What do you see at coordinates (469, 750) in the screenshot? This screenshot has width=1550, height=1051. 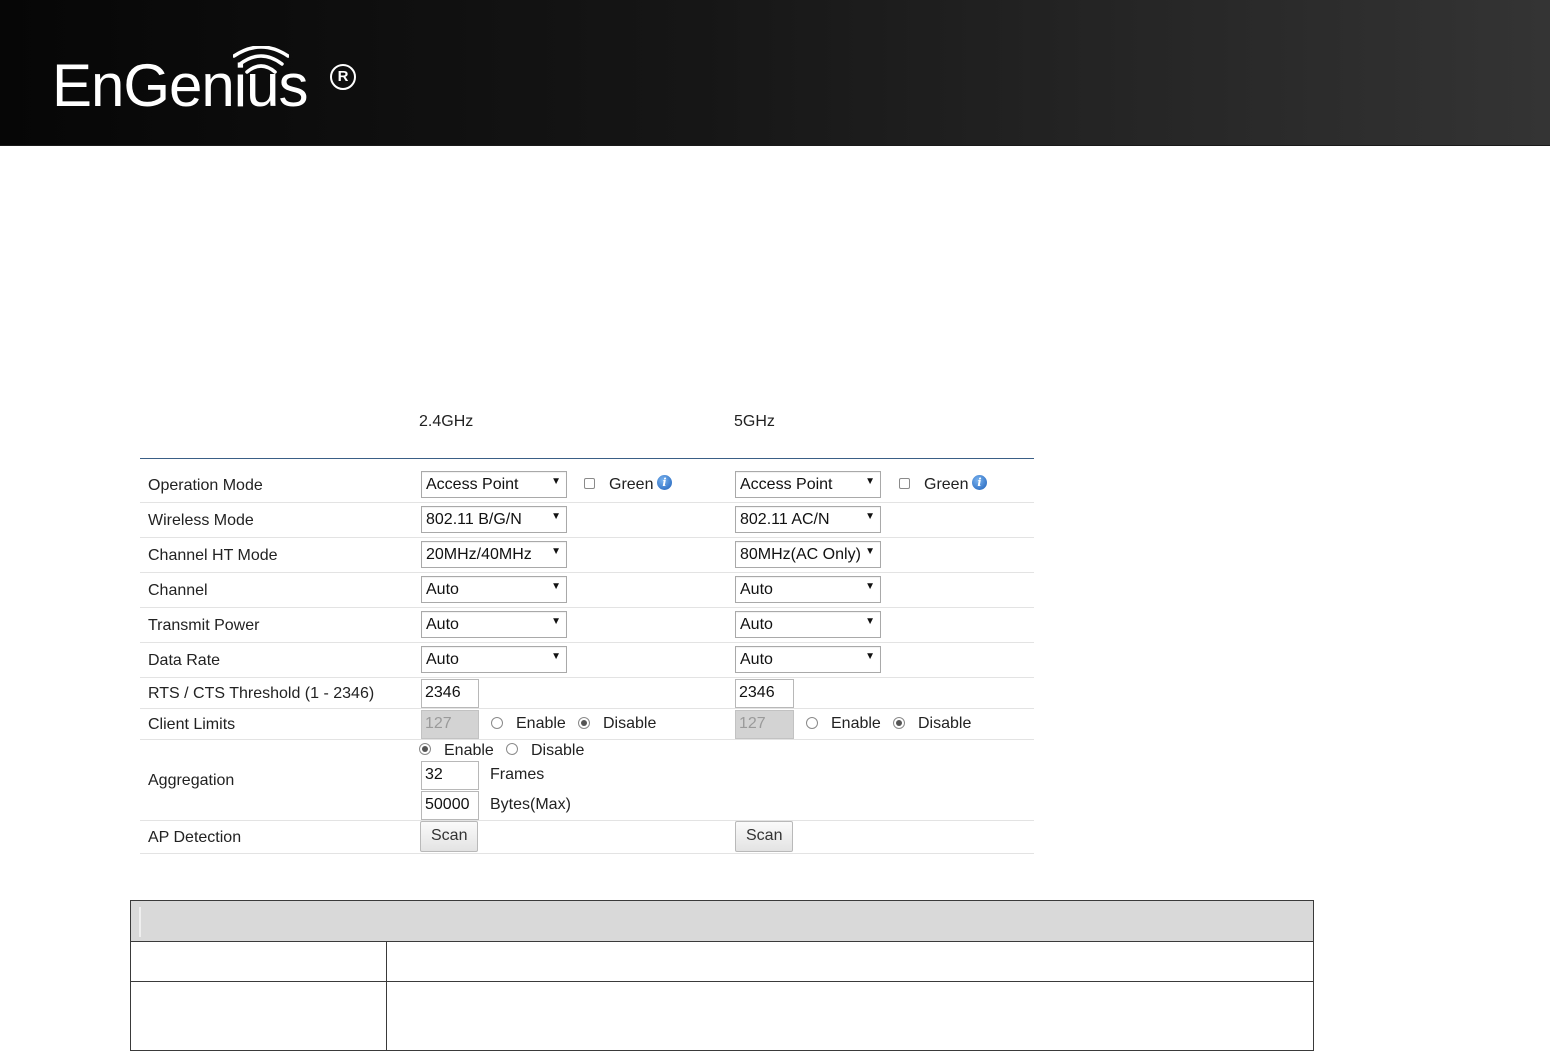 I see `aggregation-enable-label: Enable` at bounding box center [469, 750].